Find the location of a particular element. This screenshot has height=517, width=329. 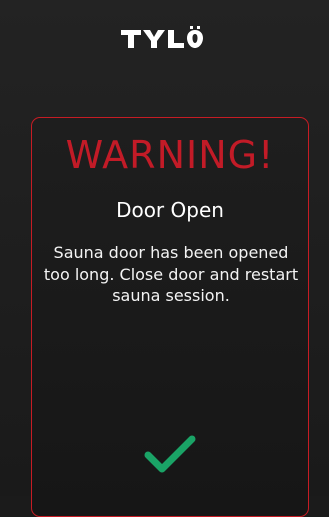

warning-subtitle: Door Open is located at coordinates (170, 210).